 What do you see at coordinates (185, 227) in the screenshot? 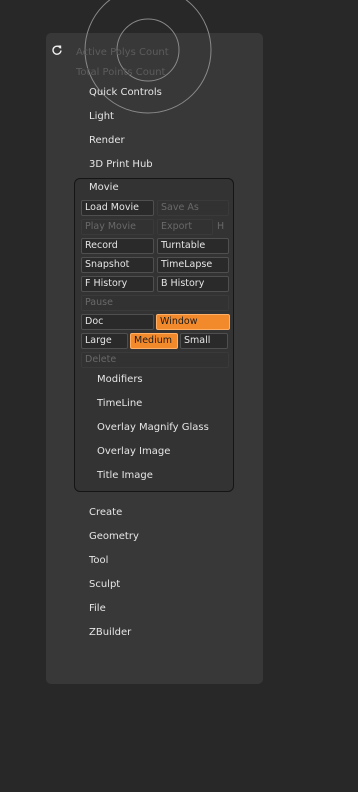
I see `export-button: Export` at bounding box center [185, 227].